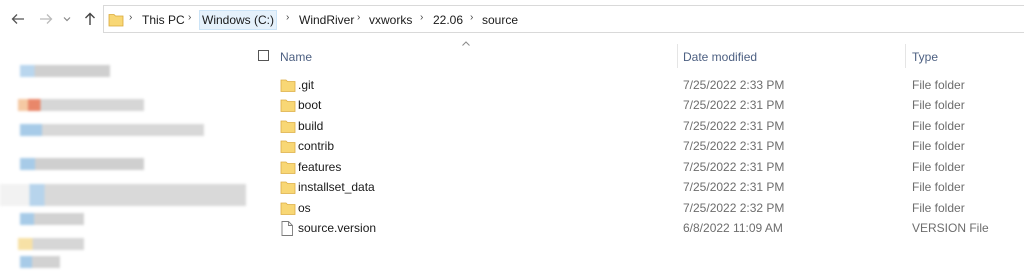  I want to click on file-date-modified: 7/25/2022 2:32 PM, so click(734, 208).